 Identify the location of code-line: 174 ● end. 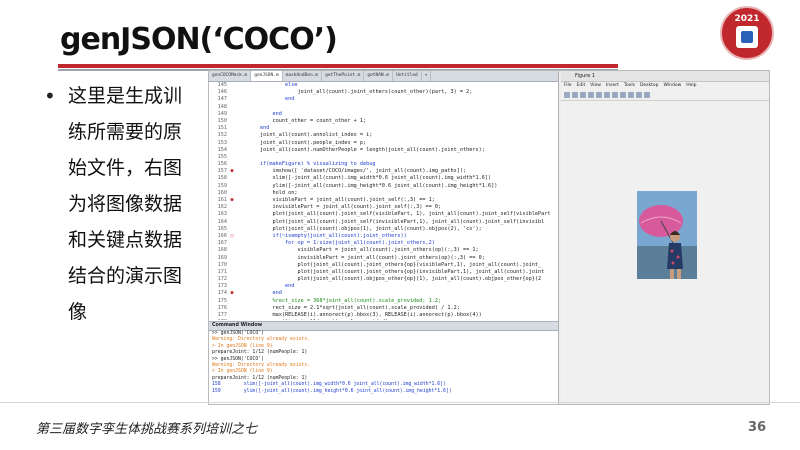
(383, 293).